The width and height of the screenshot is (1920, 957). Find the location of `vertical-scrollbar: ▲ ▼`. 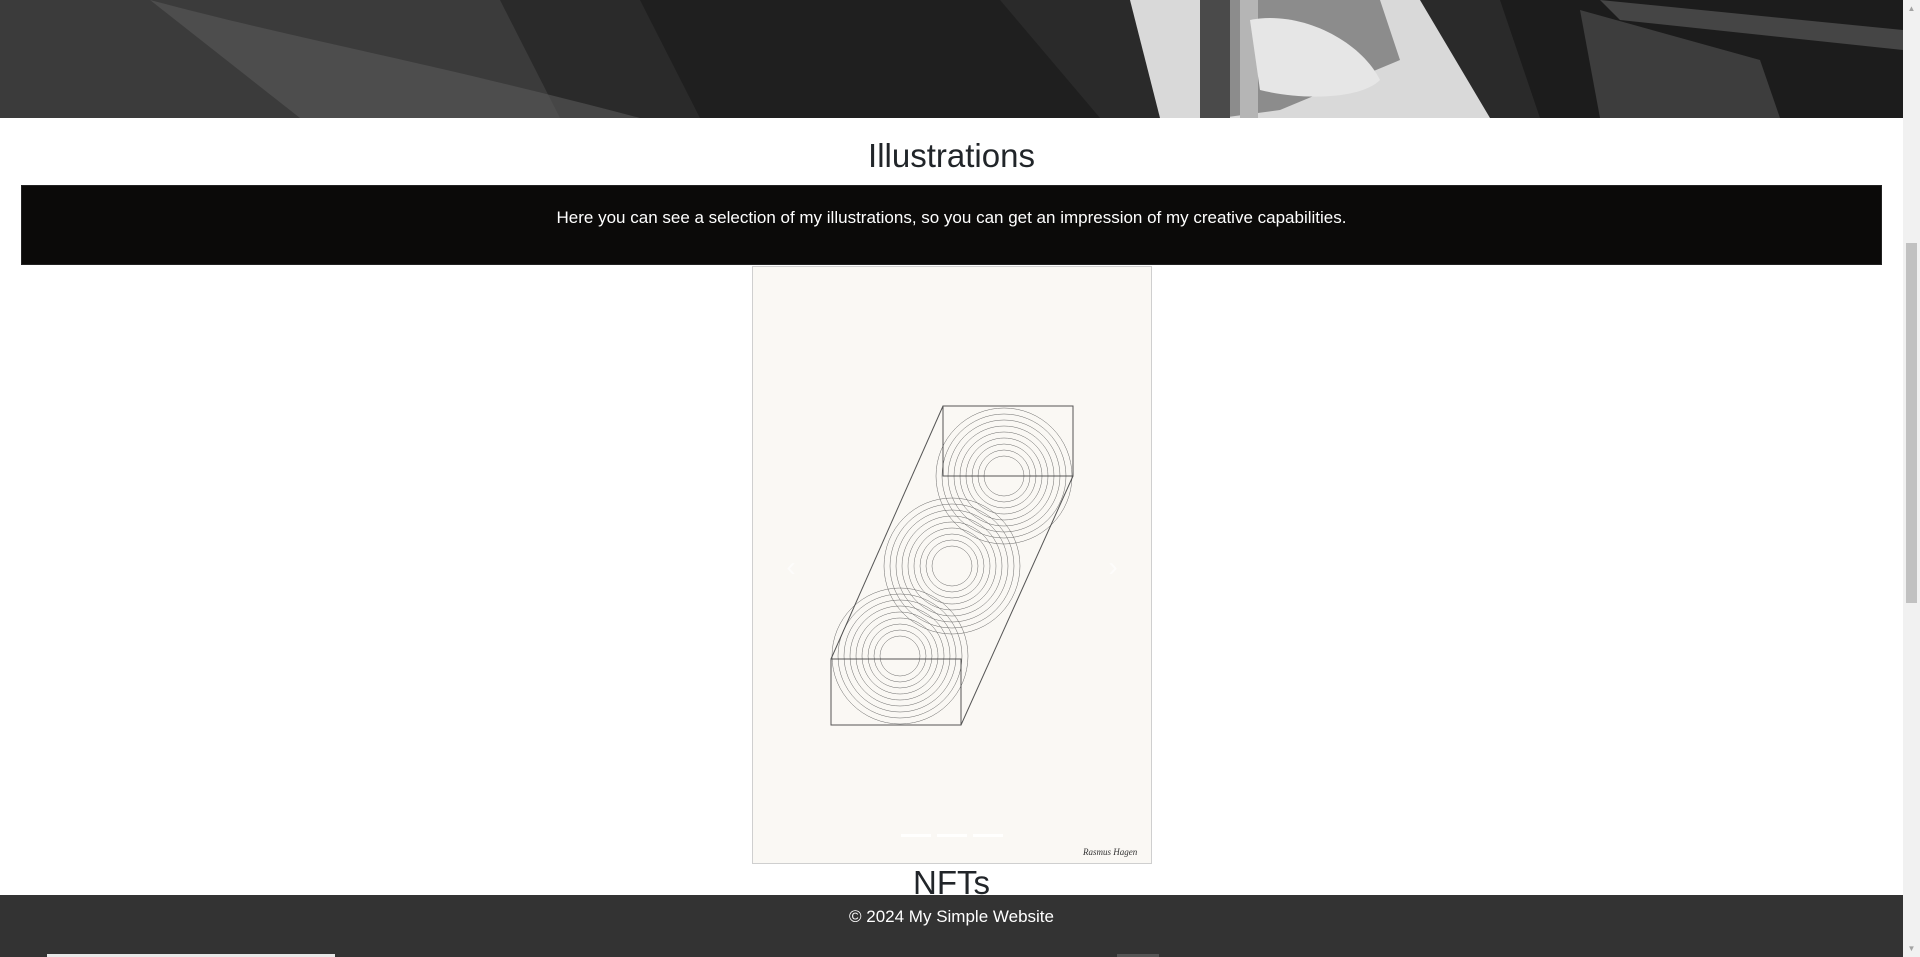

vertical-scrollbar: ▲ ▼ is located at coordinates (1911, 478).